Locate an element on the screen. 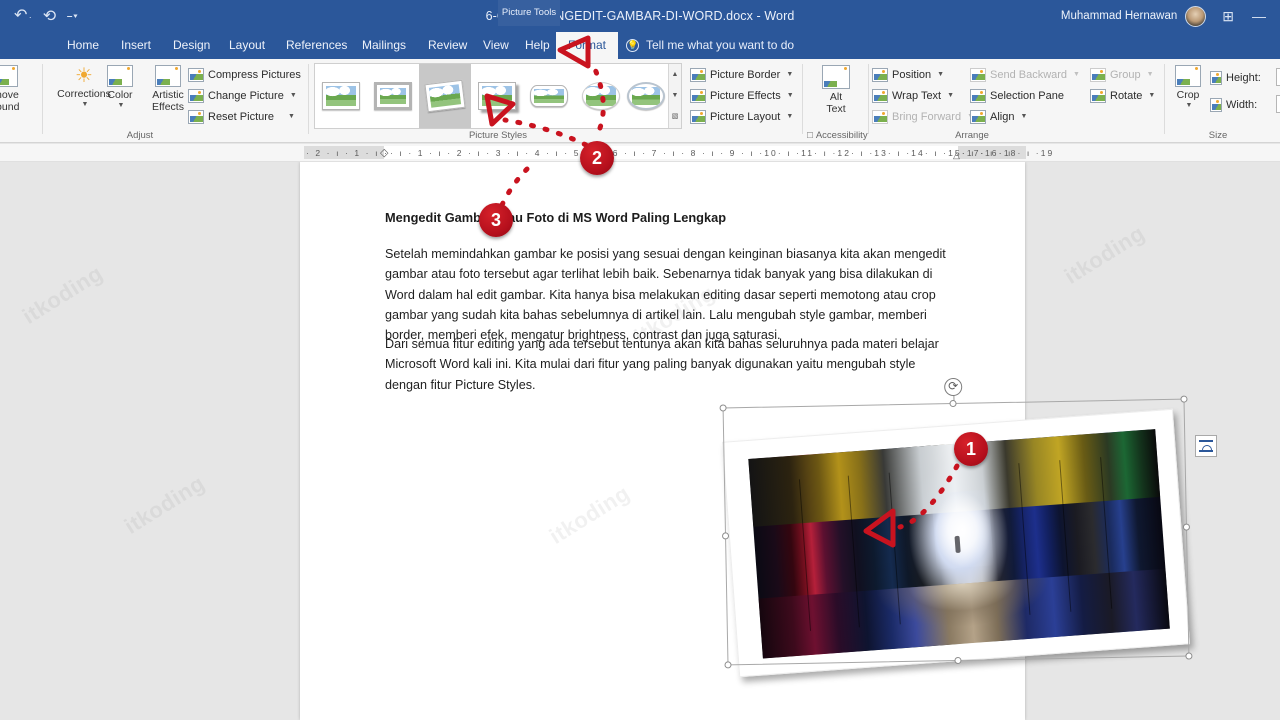  wrap-text-caret-icon: ▼ is located at coordinates (950, 95).